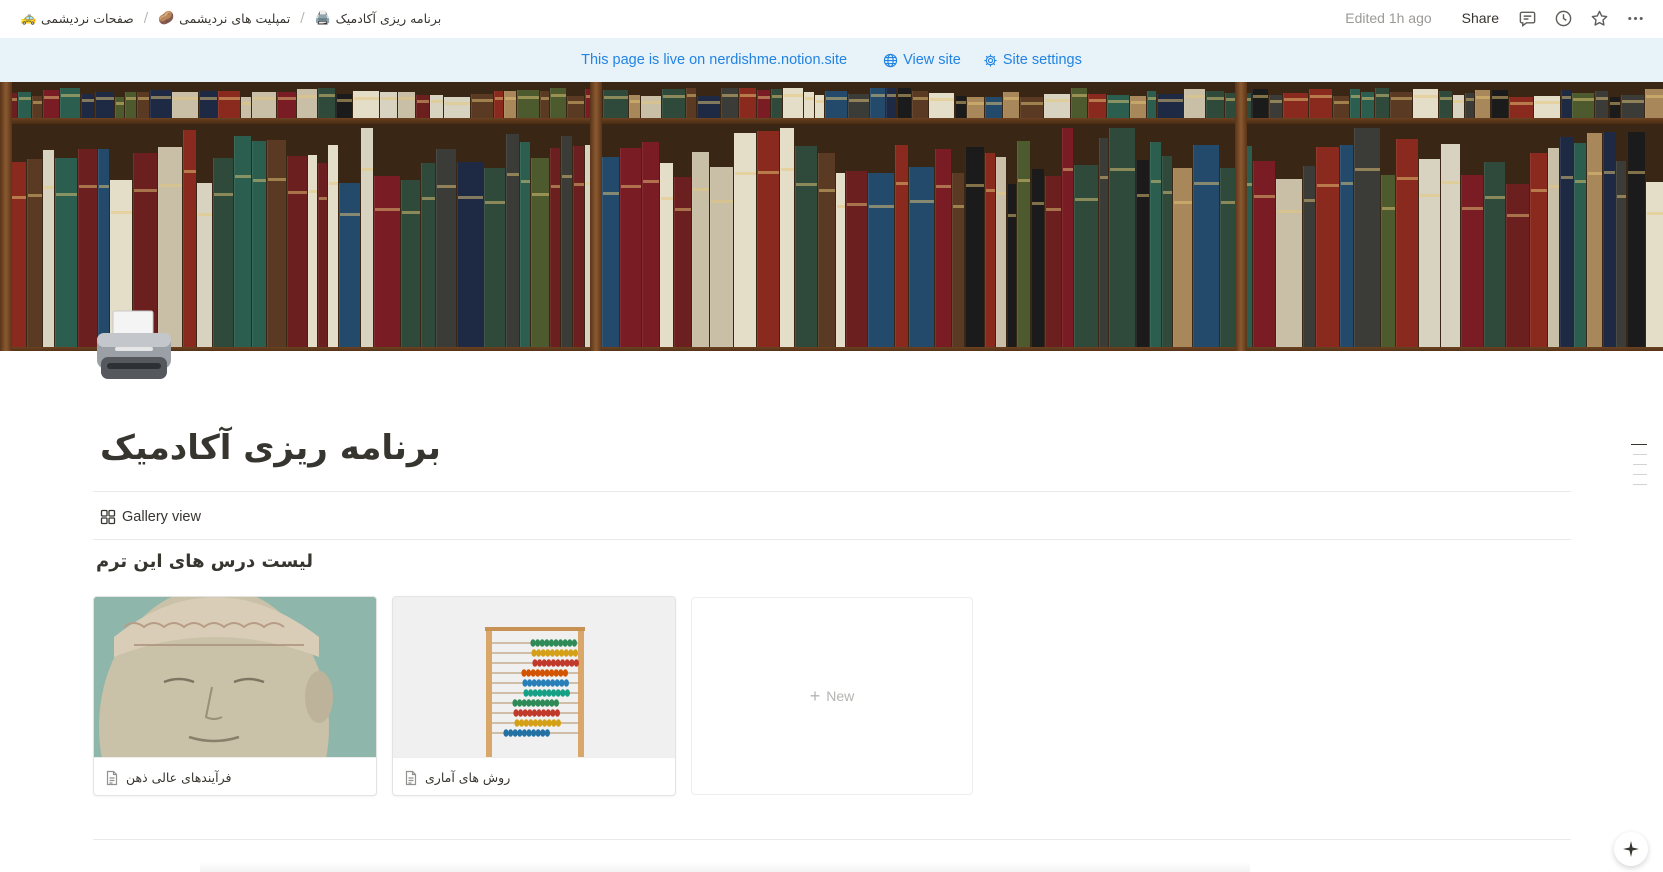 This screenshot has width=1663, height=872. I want to click on view-site-button: View site, so click(922, 60).